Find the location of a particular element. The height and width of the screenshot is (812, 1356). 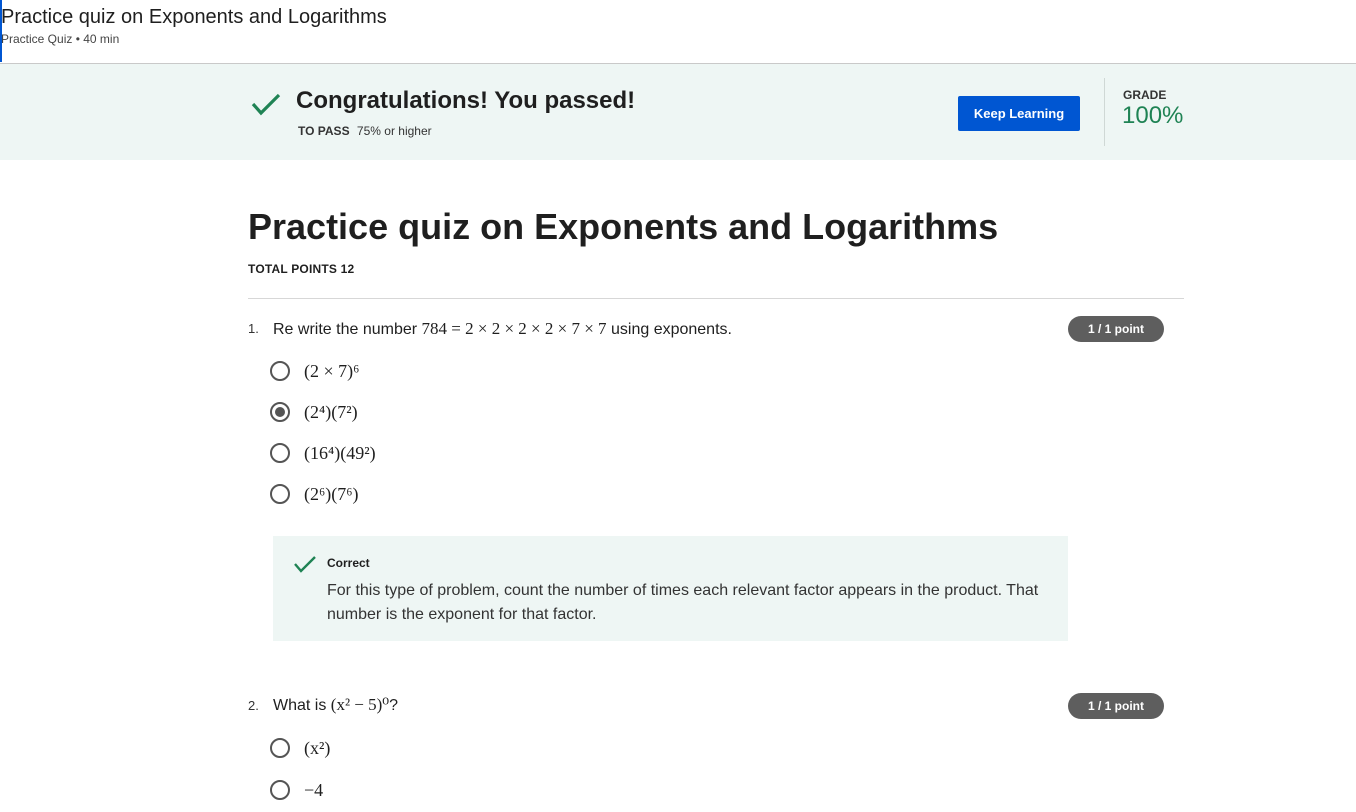

to-pass-label: TO PASS is located at coordinates (324, 131).